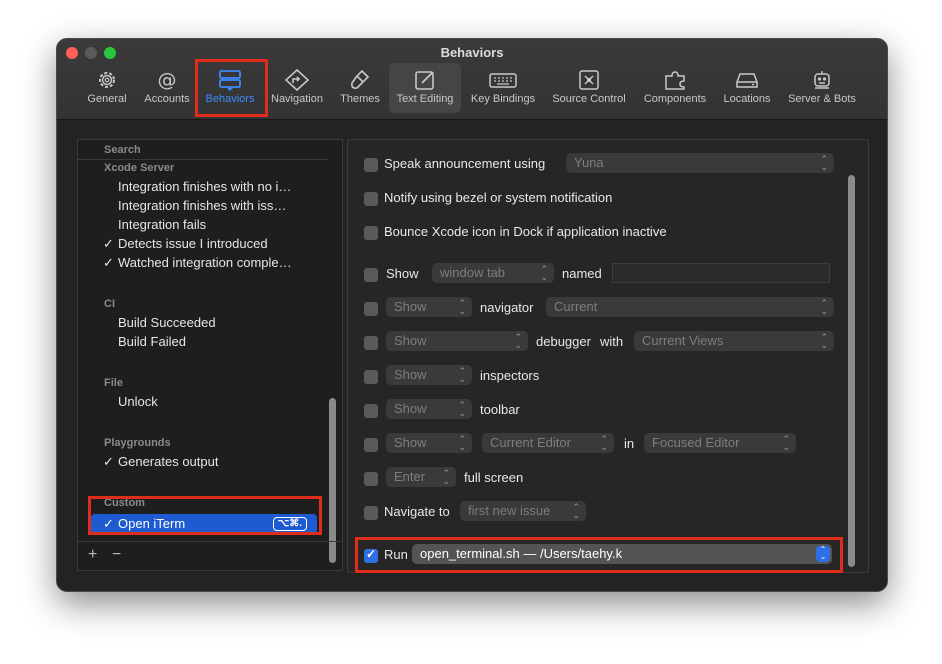  I want to click on tab-name-field, so click(721, 273).